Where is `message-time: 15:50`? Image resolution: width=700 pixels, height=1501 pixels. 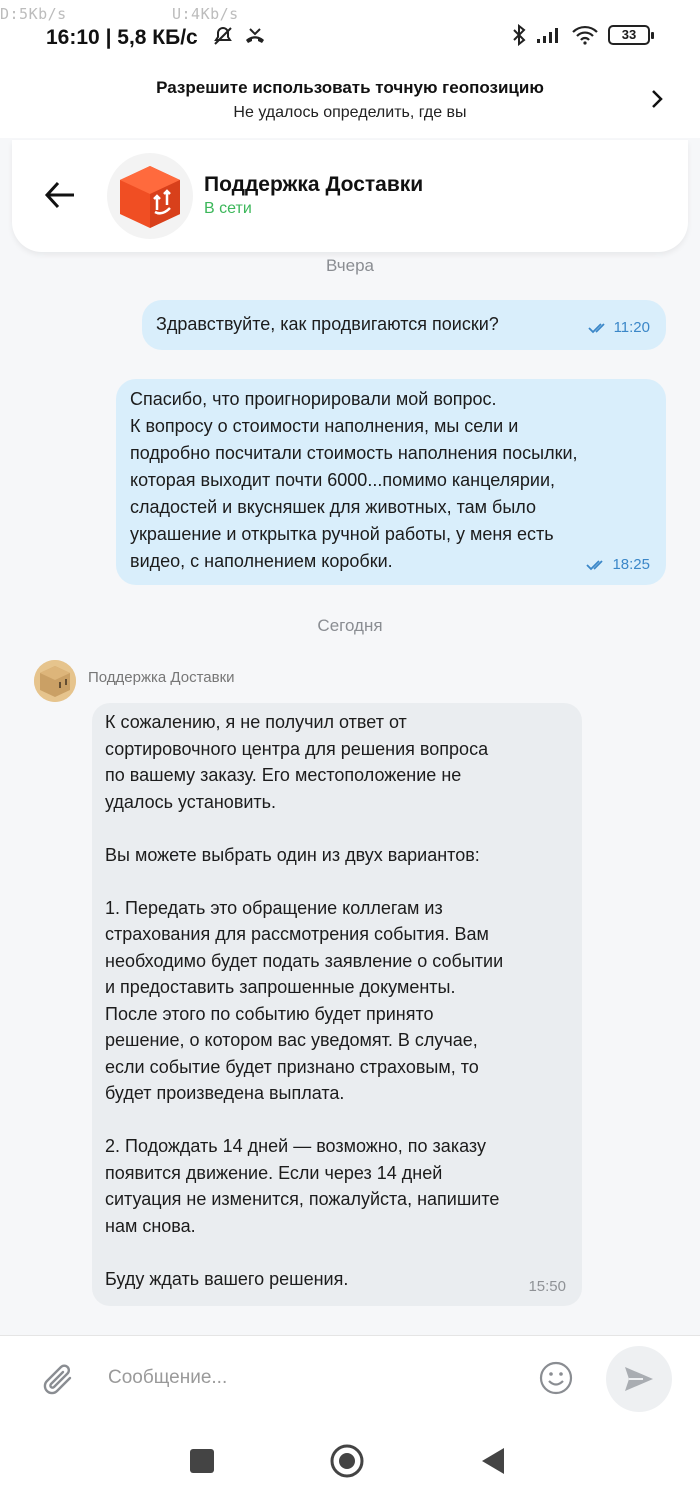
message-time: 15:50 is located at coordinates (547, 1286).